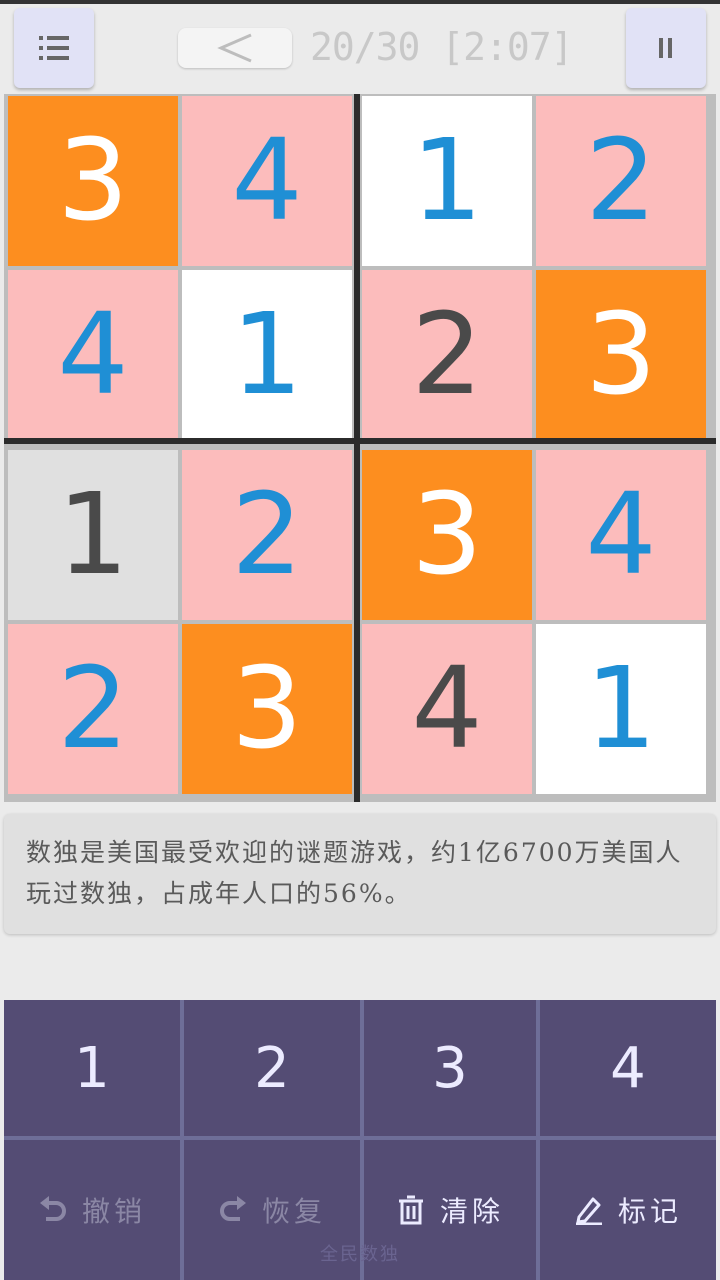  I want to click on board-cell-r3c3: 3, so click(447, 535).